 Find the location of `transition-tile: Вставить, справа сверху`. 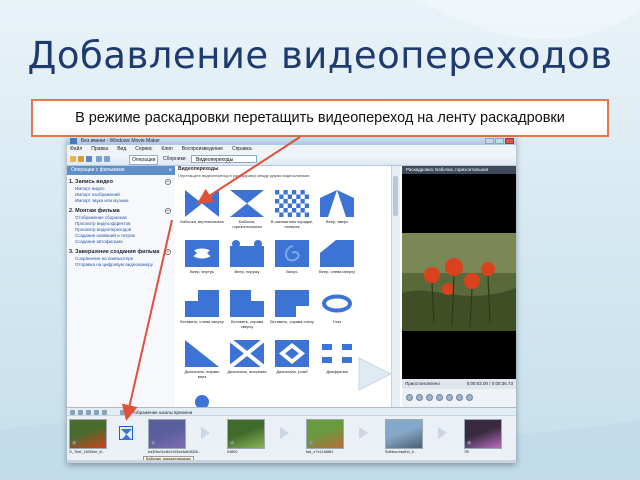

transition-tile: Вставить, справа сверху is located at coordinates (247, 309).